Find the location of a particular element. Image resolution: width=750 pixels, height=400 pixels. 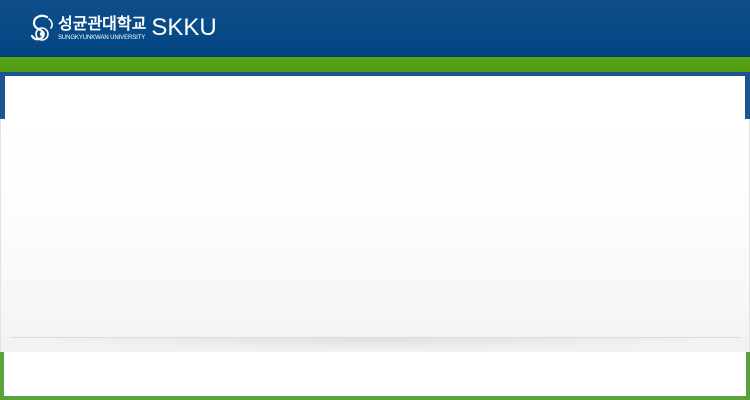

skku-emblem-icon is located at coordinates (41, 27).